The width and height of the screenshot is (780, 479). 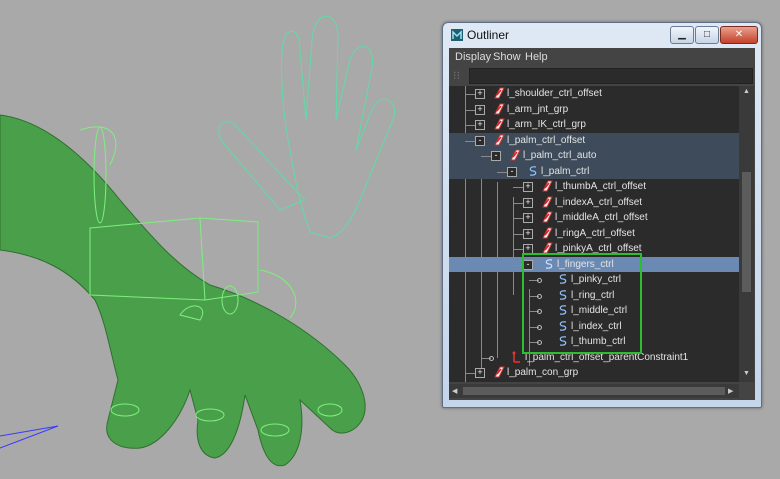 I want to click on tree-row: + l_indexA_ctrl_offset, so click(x=594, y=203).